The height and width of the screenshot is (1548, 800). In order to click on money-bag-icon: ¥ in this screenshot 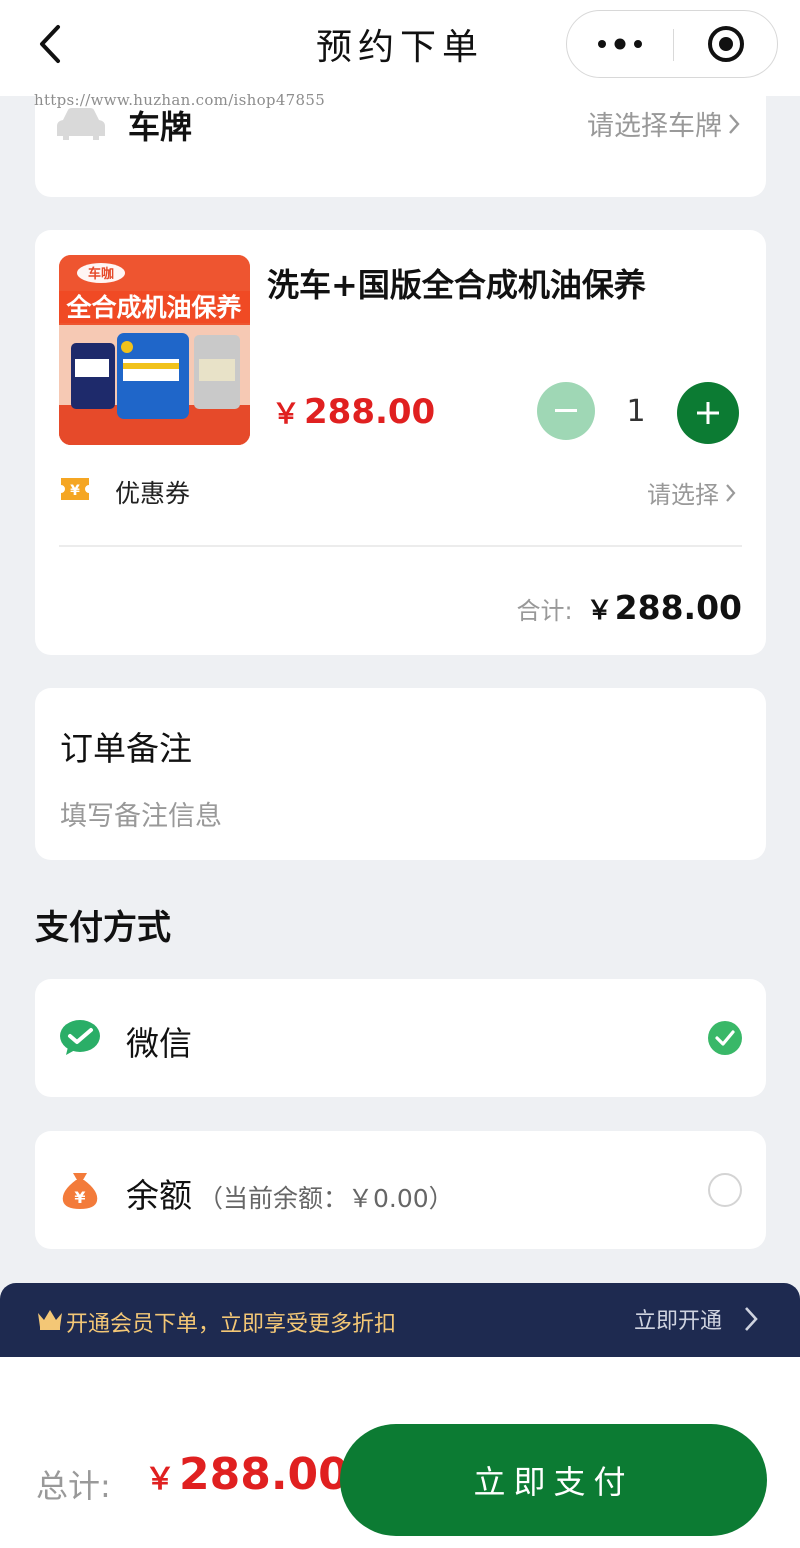, I will do `click(80, 1190)`.